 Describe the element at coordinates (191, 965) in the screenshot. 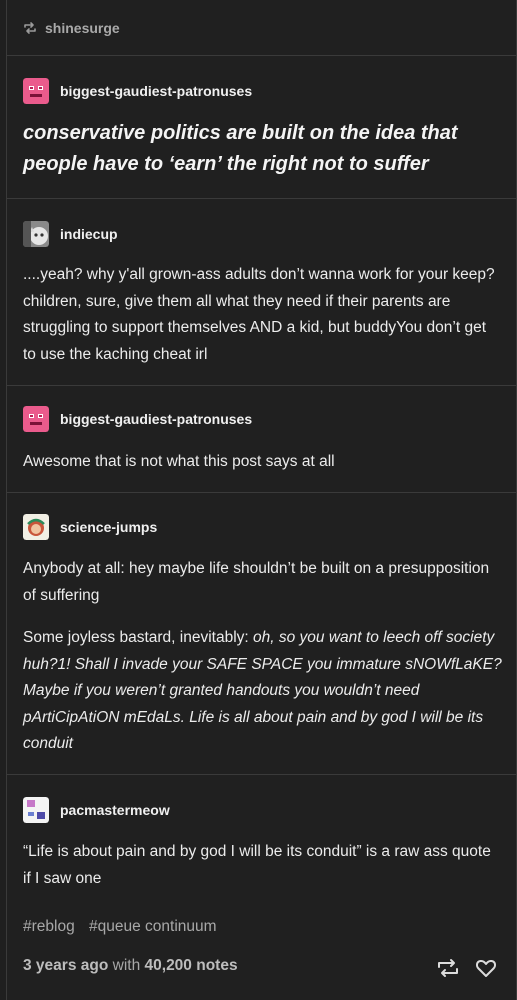

I see `notes-count: 40,200 notes` at that location.